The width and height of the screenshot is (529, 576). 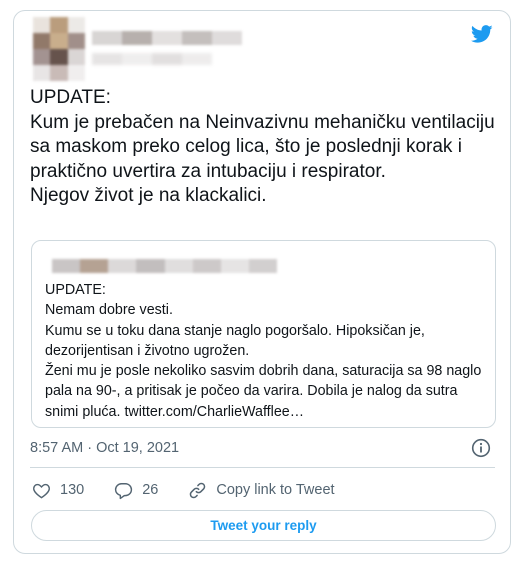 What do you see at coordinates (124, 490) in the screenshot?
I see `reply-bubble-icon` at bounding box center [124, 490].